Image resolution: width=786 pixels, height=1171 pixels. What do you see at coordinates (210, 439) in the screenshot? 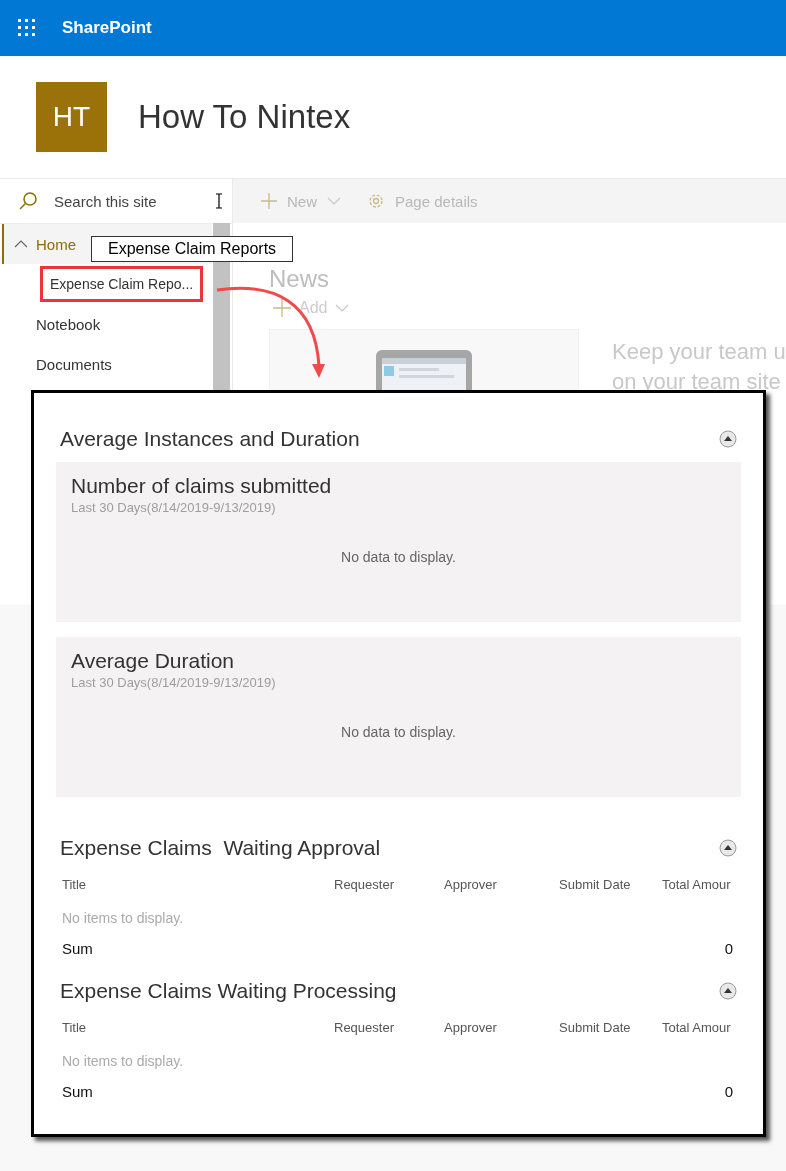
I see `section-title: Average Instances and Duration` at bounding box center [210, 439].